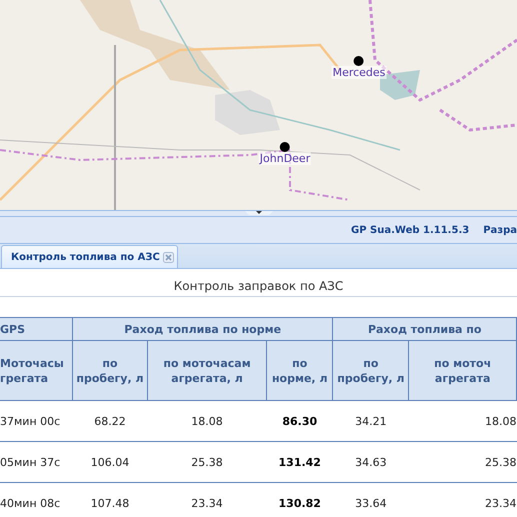 This screenshot has height=517, width=517. Describe the element at coordinates (258, 213) in the screenshot. I see `collapse-handle` at that location.